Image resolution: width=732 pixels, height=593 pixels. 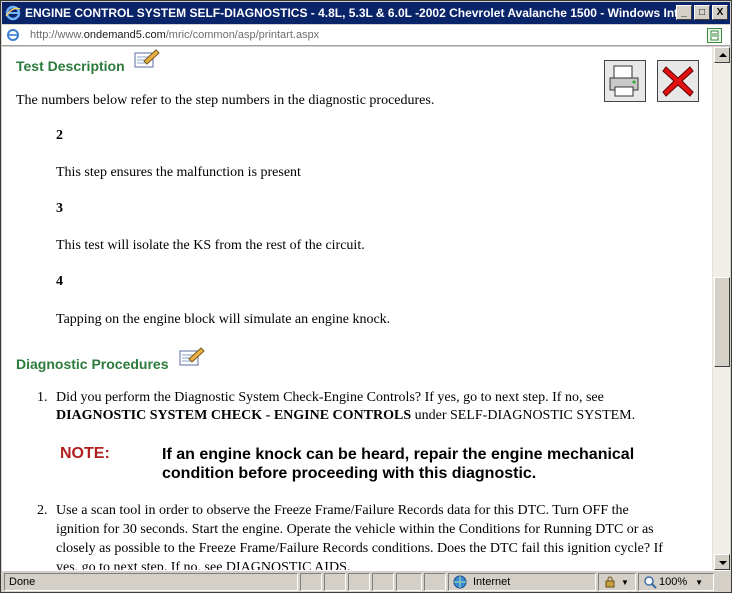 What do you see at coordinates (522, 582) in the screenshot?
I see `security-zone: Internet` at bounding box center [522, 582].